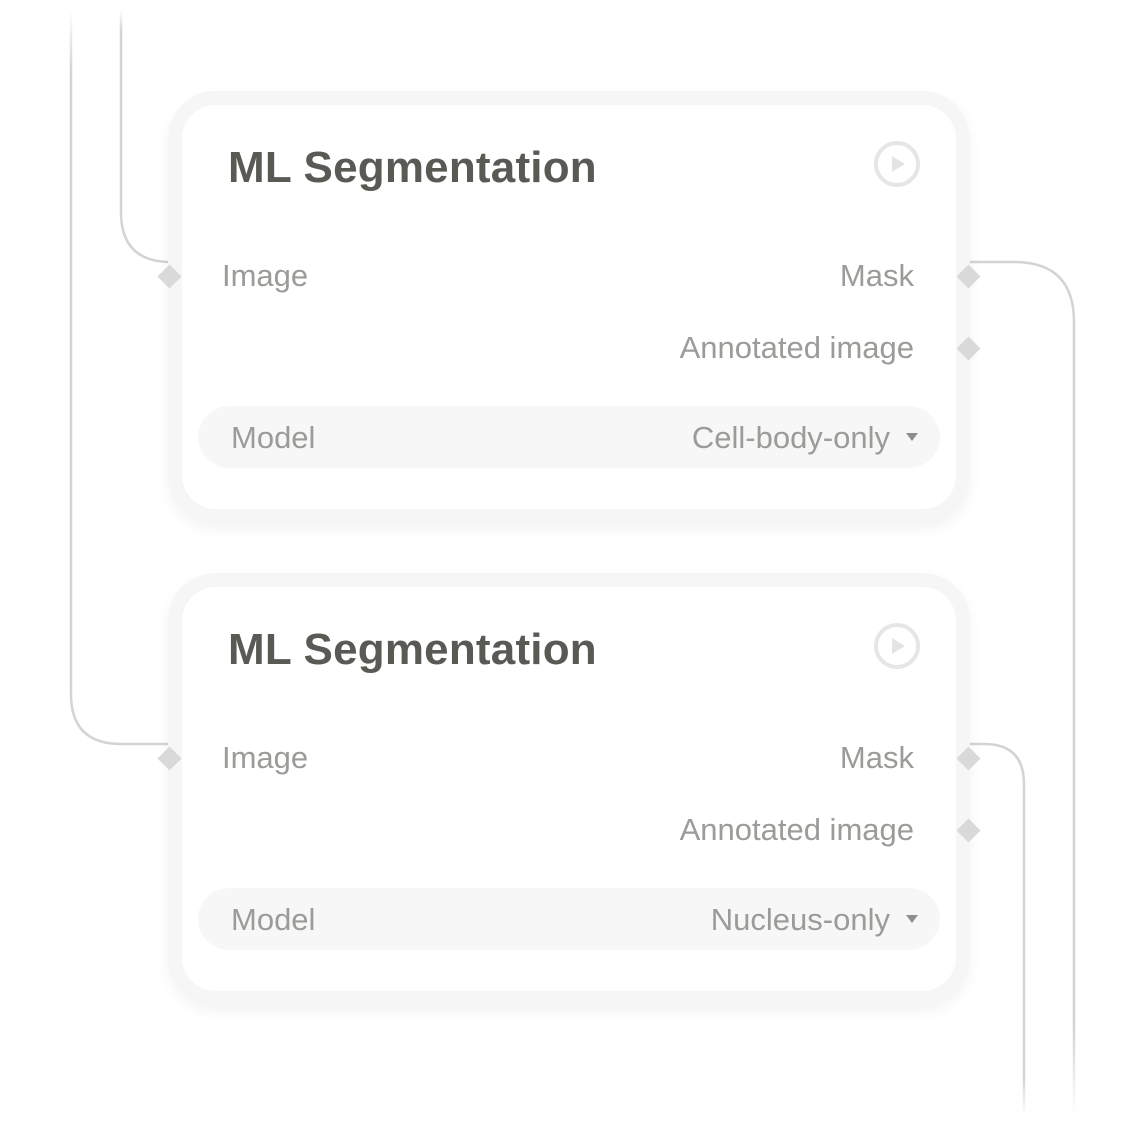 This screenshot has width=1146, height=1125. I want to click on model-value: Cell-body-only, so click(790, 437).